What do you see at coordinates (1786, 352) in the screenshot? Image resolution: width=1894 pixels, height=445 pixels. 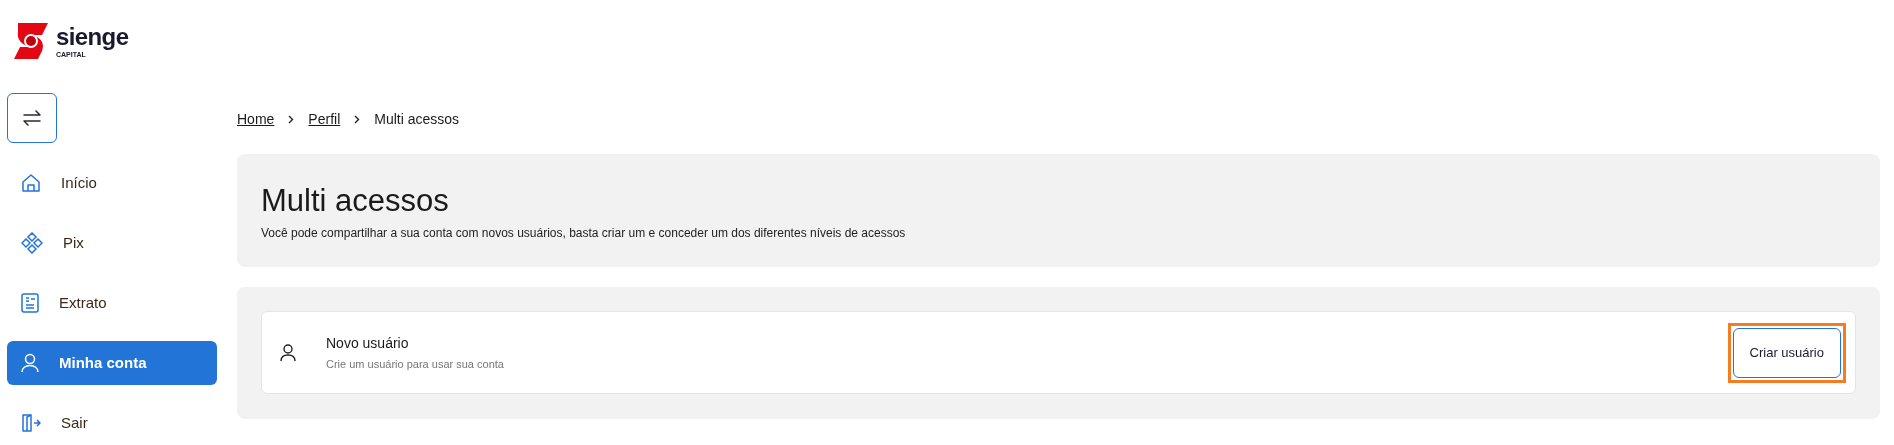 I see `create-user-button: Criar usuário` at bounding box center [1786, 352].